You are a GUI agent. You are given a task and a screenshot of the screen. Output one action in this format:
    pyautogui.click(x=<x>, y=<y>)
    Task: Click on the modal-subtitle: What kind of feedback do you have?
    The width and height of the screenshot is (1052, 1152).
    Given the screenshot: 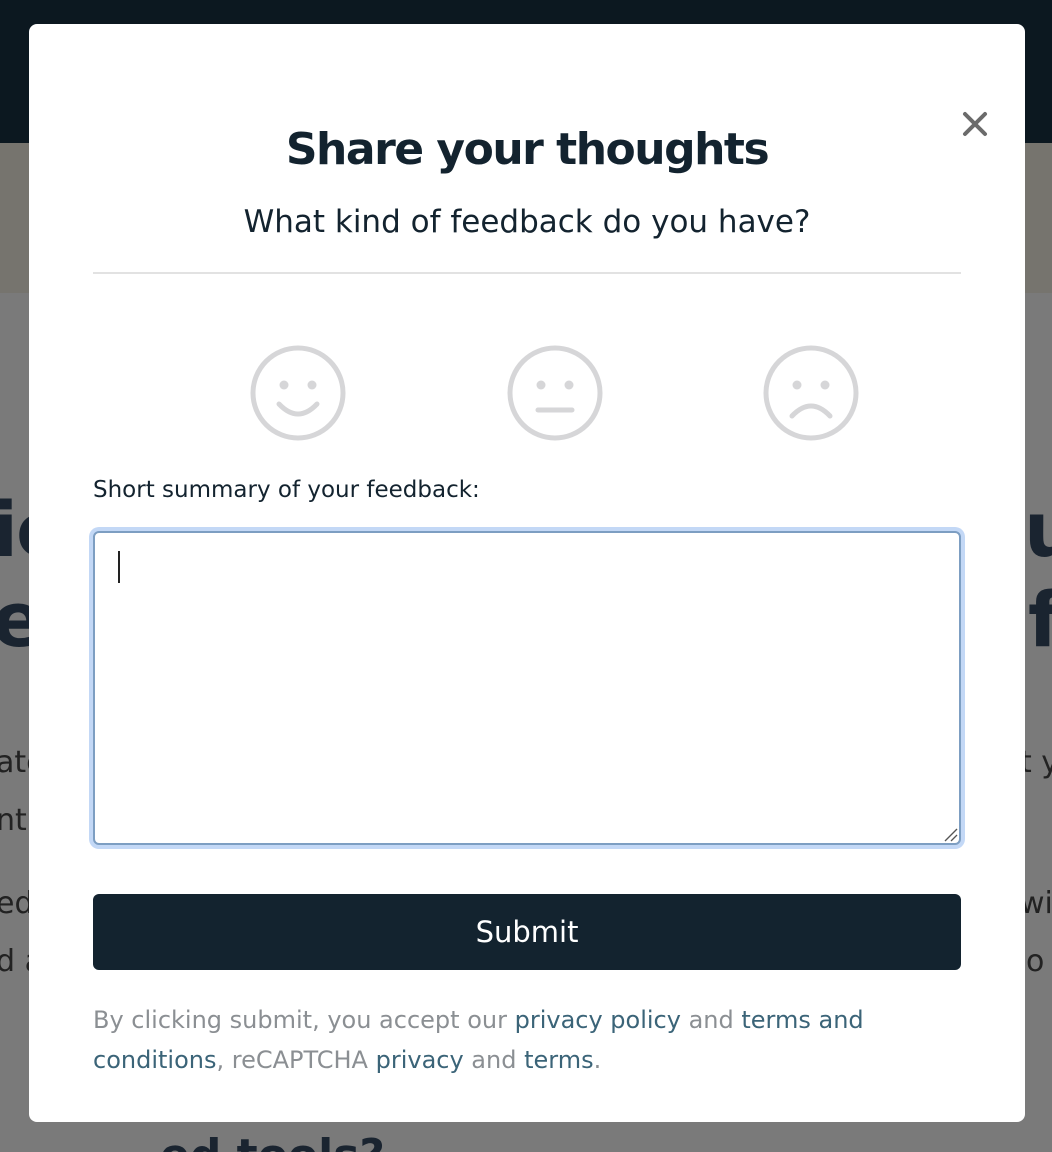 What is the action you would take?
    pyautogui.click(x=527, y=222)
    